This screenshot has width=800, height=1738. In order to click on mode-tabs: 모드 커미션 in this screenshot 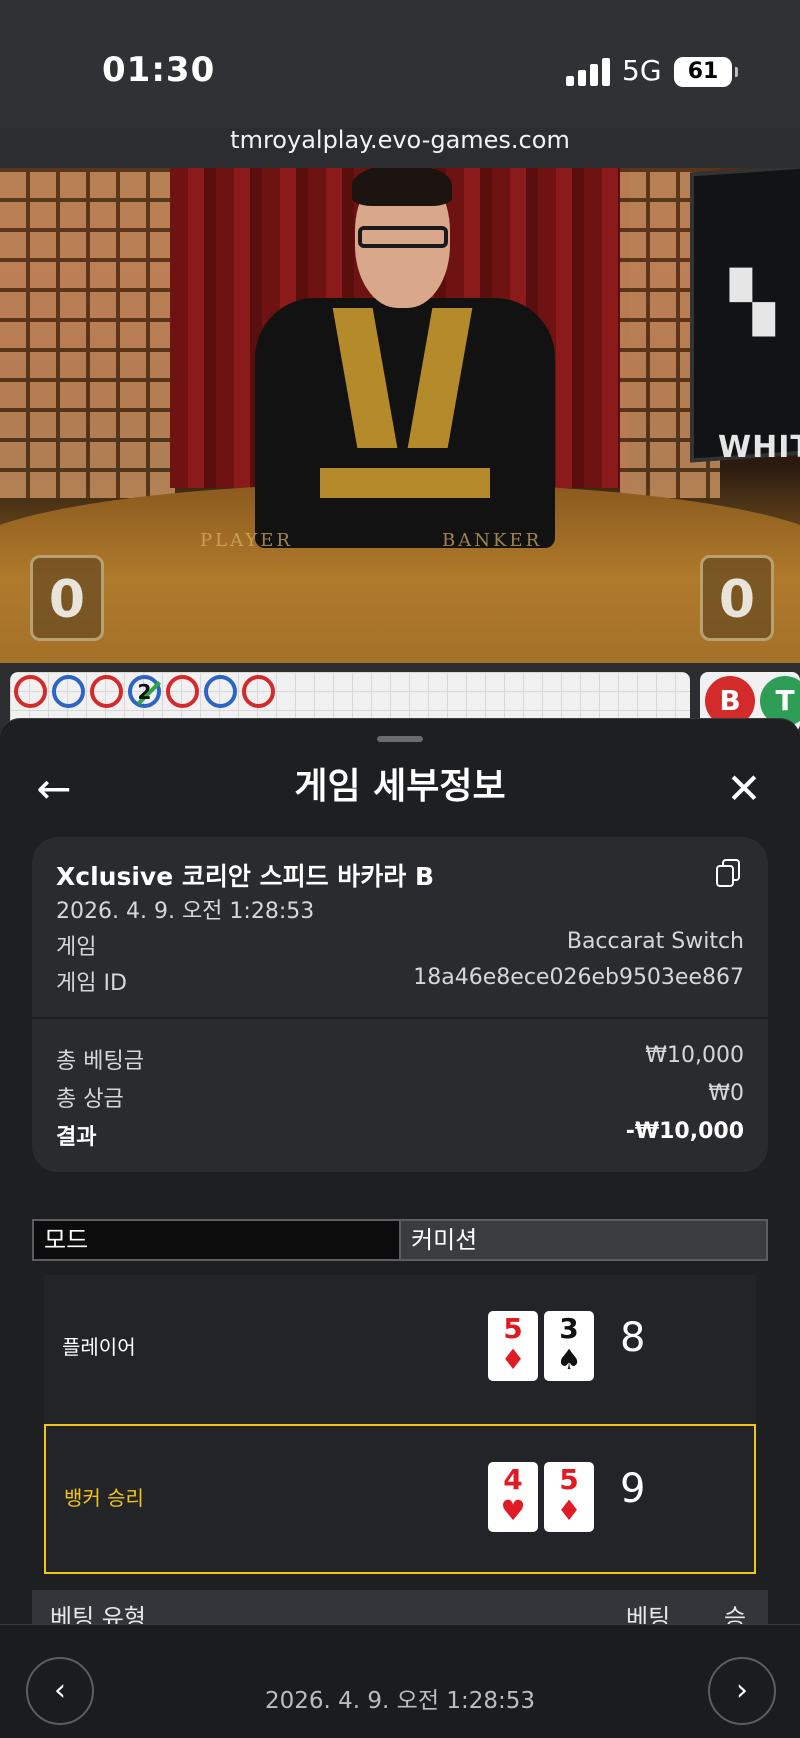, I will do `click(400, 1240)`.